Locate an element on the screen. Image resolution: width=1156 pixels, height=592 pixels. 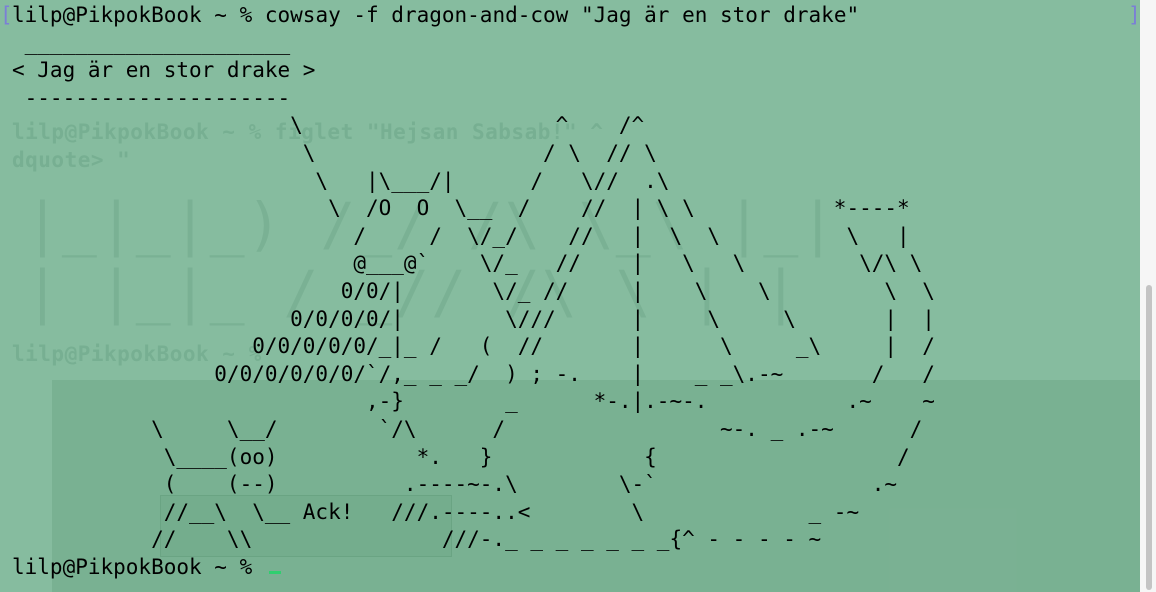
cursor is located at coordinates (274, 572).